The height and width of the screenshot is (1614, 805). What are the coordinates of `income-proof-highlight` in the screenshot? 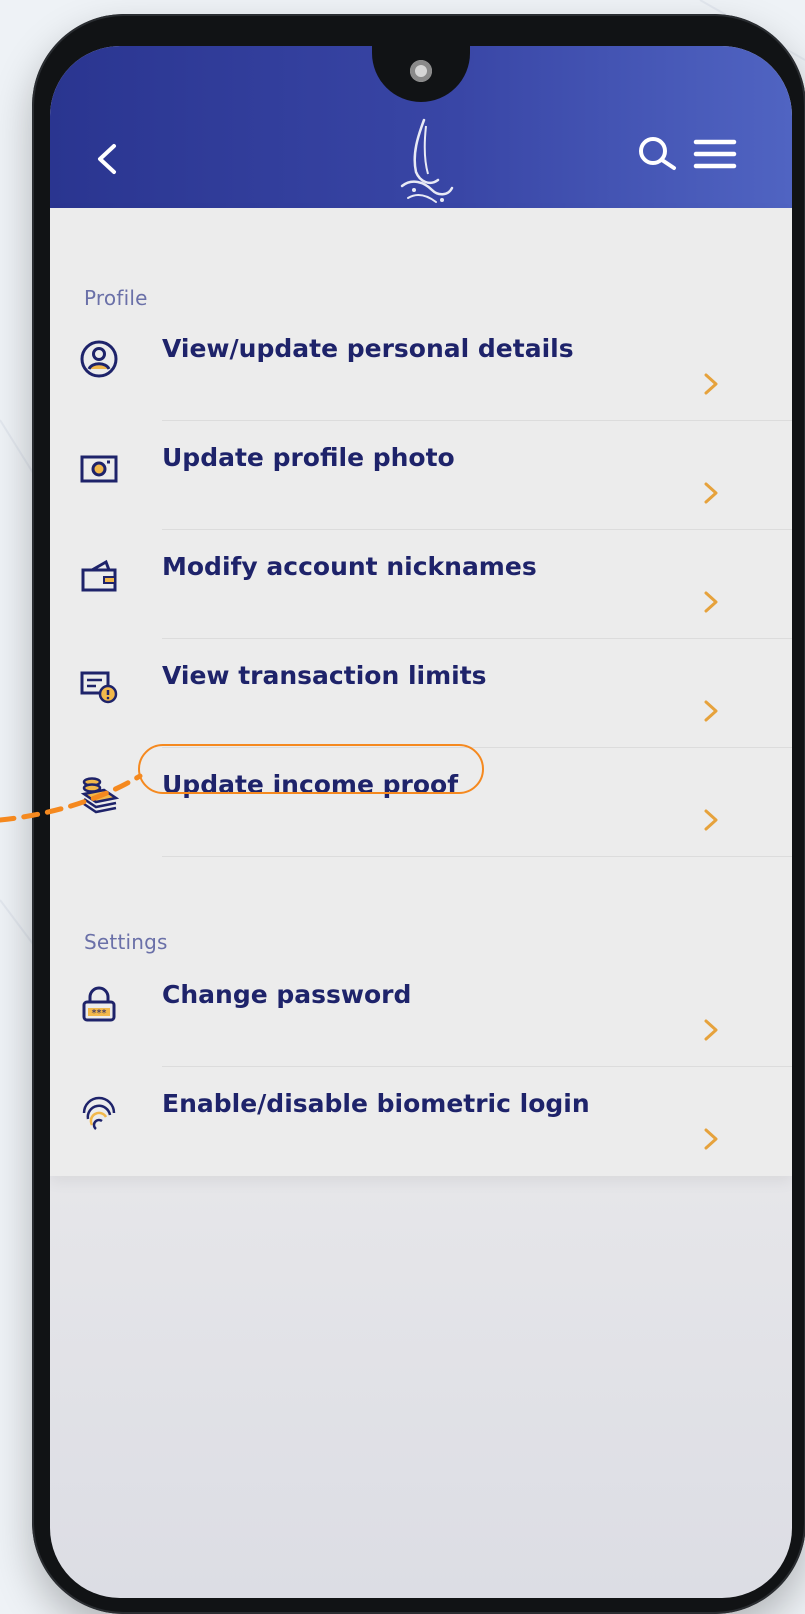 It's located at (311, 769).